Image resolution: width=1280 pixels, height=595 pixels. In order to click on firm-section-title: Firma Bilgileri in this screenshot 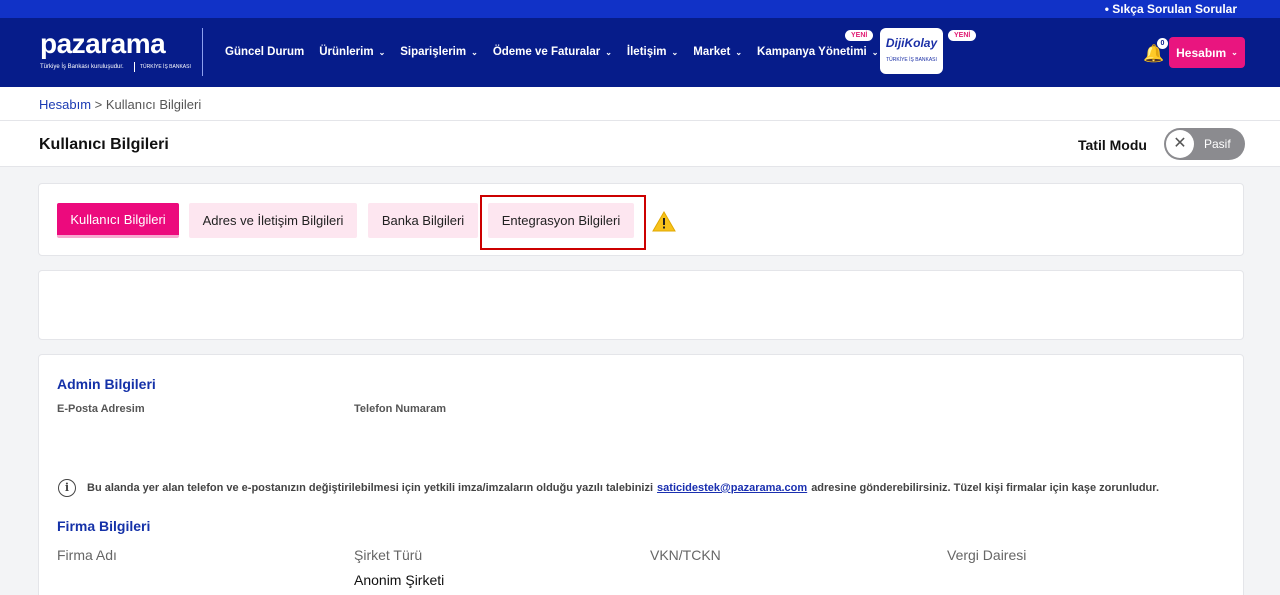, I will do `click(104, 526)`.